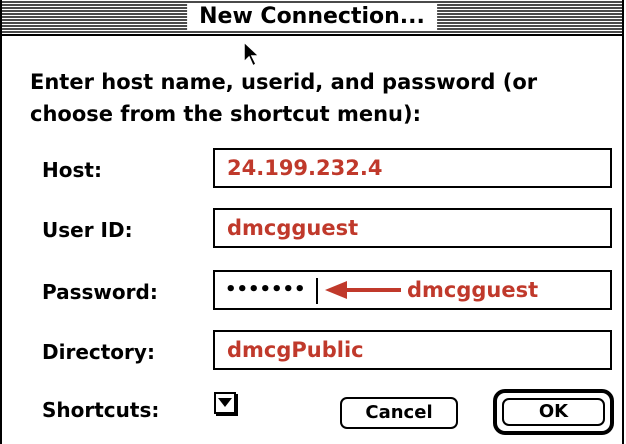 The width and height of the screenshot is (626, 444). I want to click on host-field: 24.199.232.4, so click(412, 168).